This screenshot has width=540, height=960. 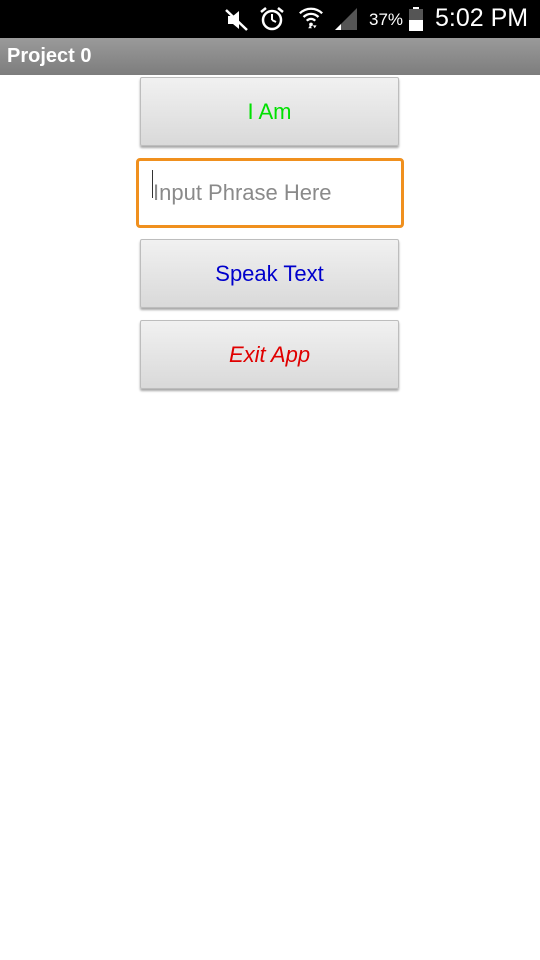 What do you see at coordinates (152, 184) in the screenshot?
I see `text-caret` at bounding box center [152, 184].